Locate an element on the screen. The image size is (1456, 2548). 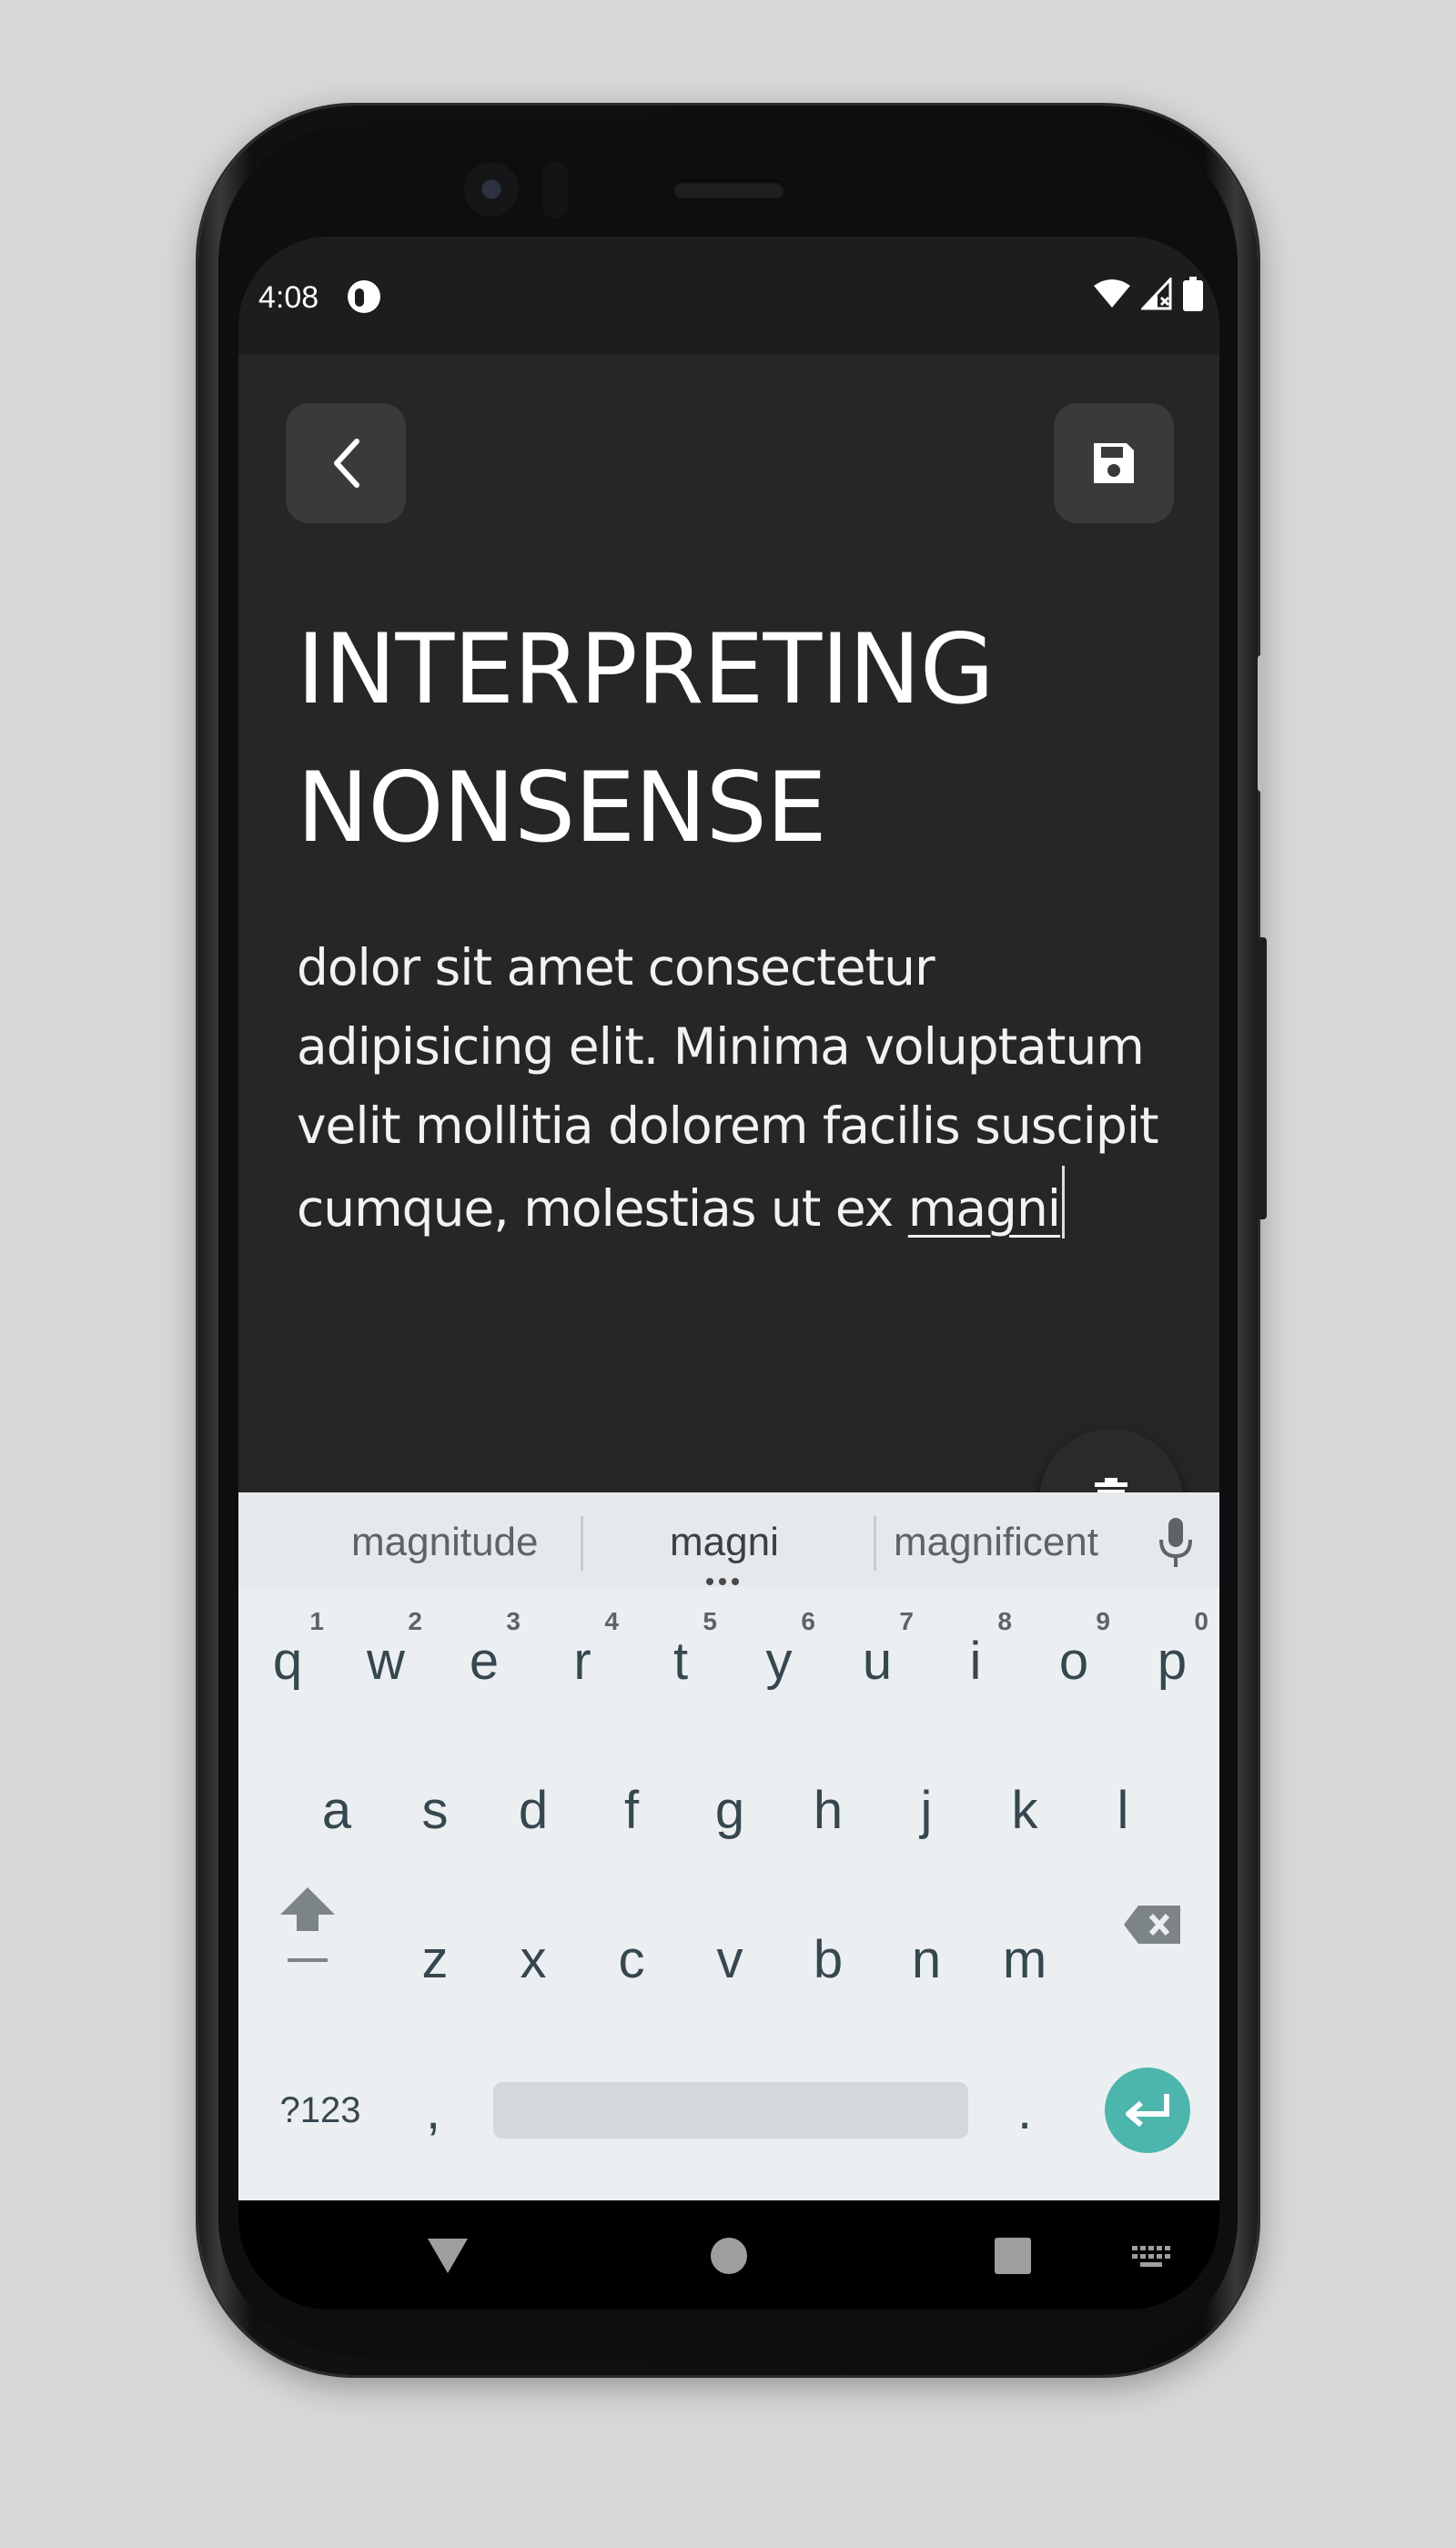
key-e: e3 is located at coordinates (484, 1661).